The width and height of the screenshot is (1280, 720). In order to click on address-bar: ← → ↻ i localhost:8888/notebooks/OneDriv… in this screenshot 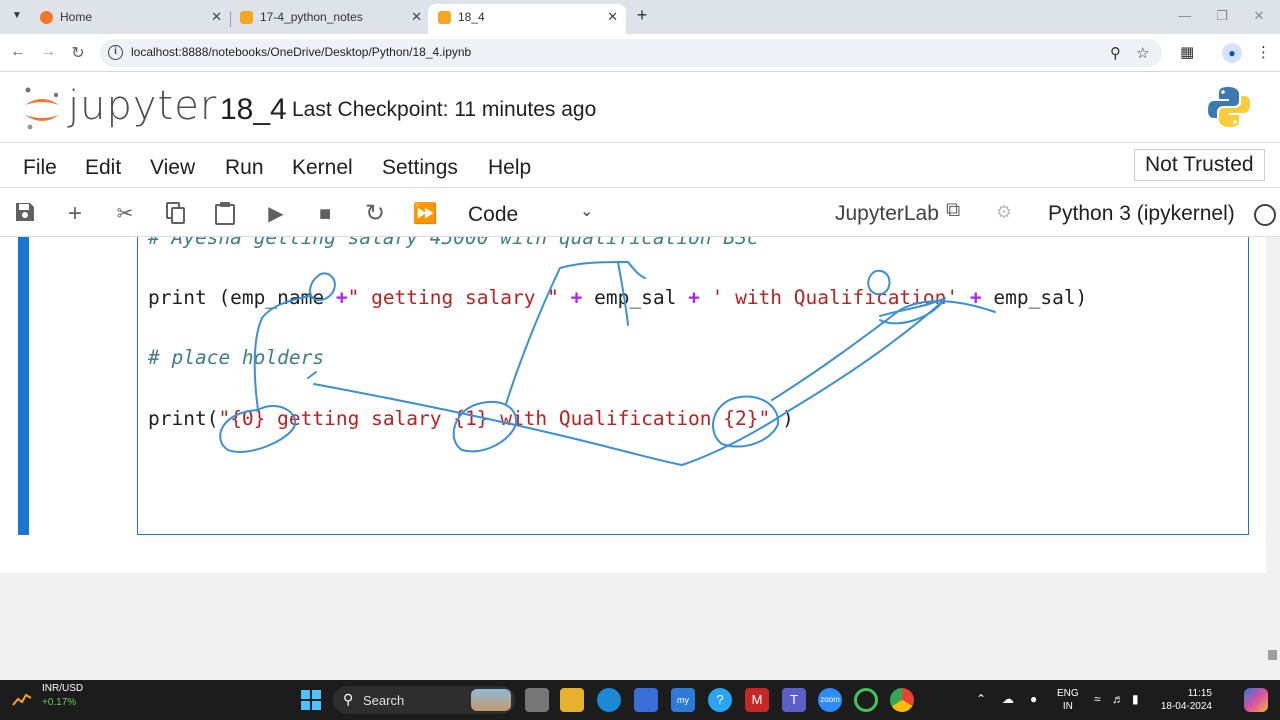, I will do `click(640, 53)`.